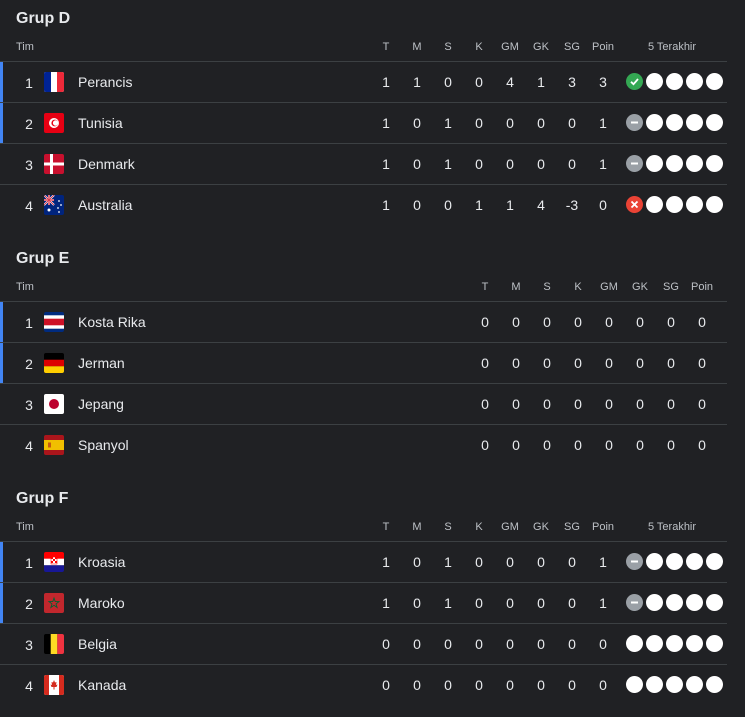 The height and width of the screenshot is (717, 745). I want to click on team-row: 1 Kosta Rika 0 0 0 0 0 0 0 0, so click(363, 322).